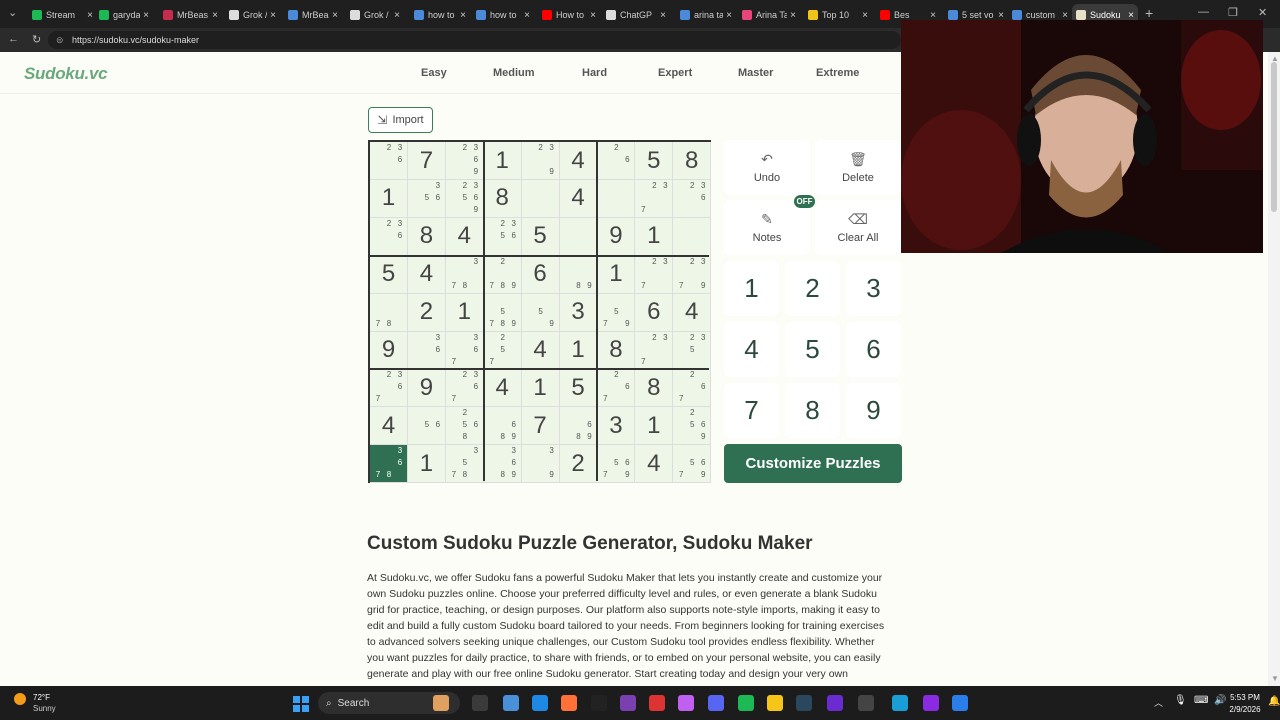  Describe the element at coordinates (12, 12) in the screenshot. I see `tab-menu-icon: ⌄` at that location.